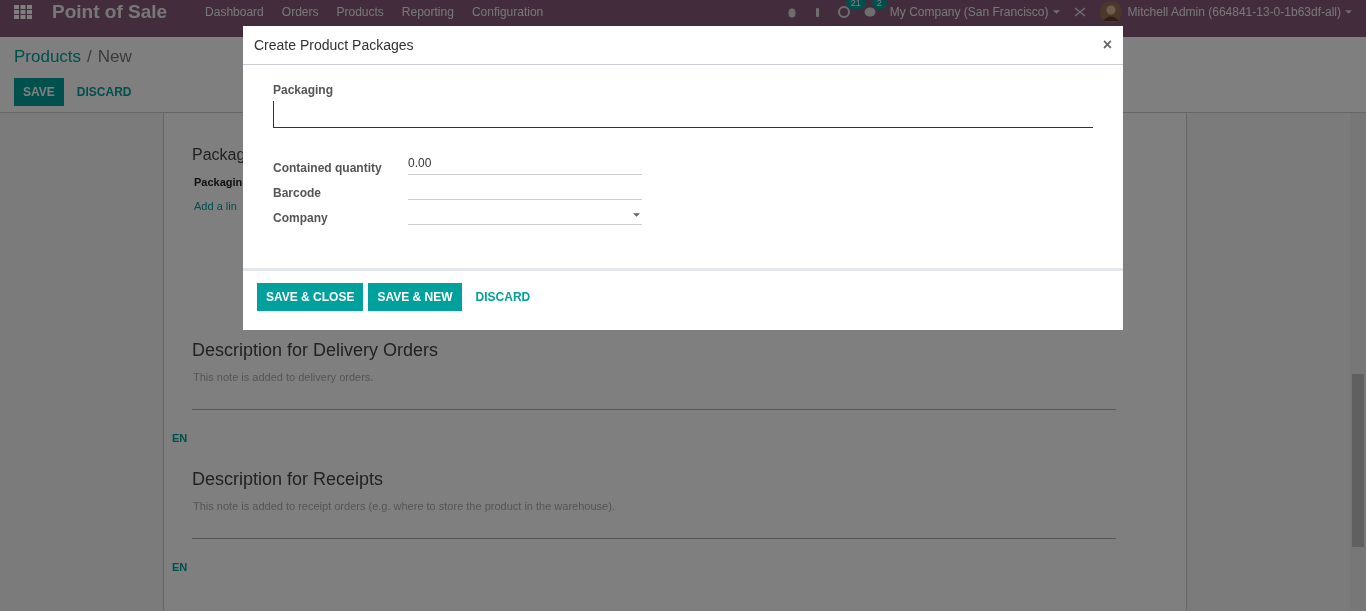 The width and height of the screenshot is (1366, 611). What do you see at coordinates (1234, 11) in the screenshot?
I see `user-menu: Mitchell Admin (664841-13-0-1b63df-all)` at bounding box center [1234, 11].